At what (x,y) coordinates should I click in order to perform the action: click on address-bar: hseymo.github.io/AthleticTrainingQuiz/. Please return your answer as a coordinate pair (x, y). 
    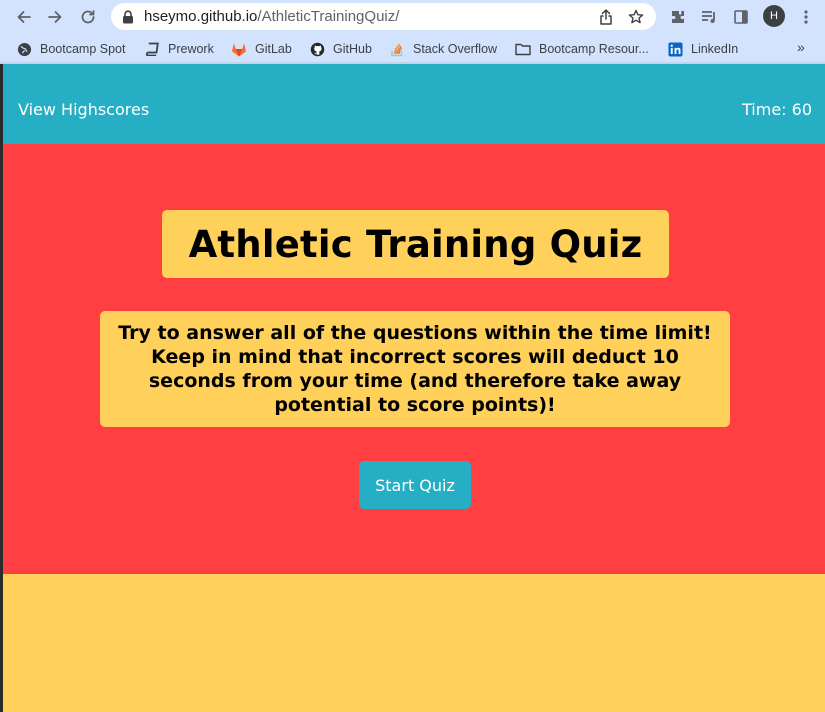
    Looking at the image, I should click on (383, 16).